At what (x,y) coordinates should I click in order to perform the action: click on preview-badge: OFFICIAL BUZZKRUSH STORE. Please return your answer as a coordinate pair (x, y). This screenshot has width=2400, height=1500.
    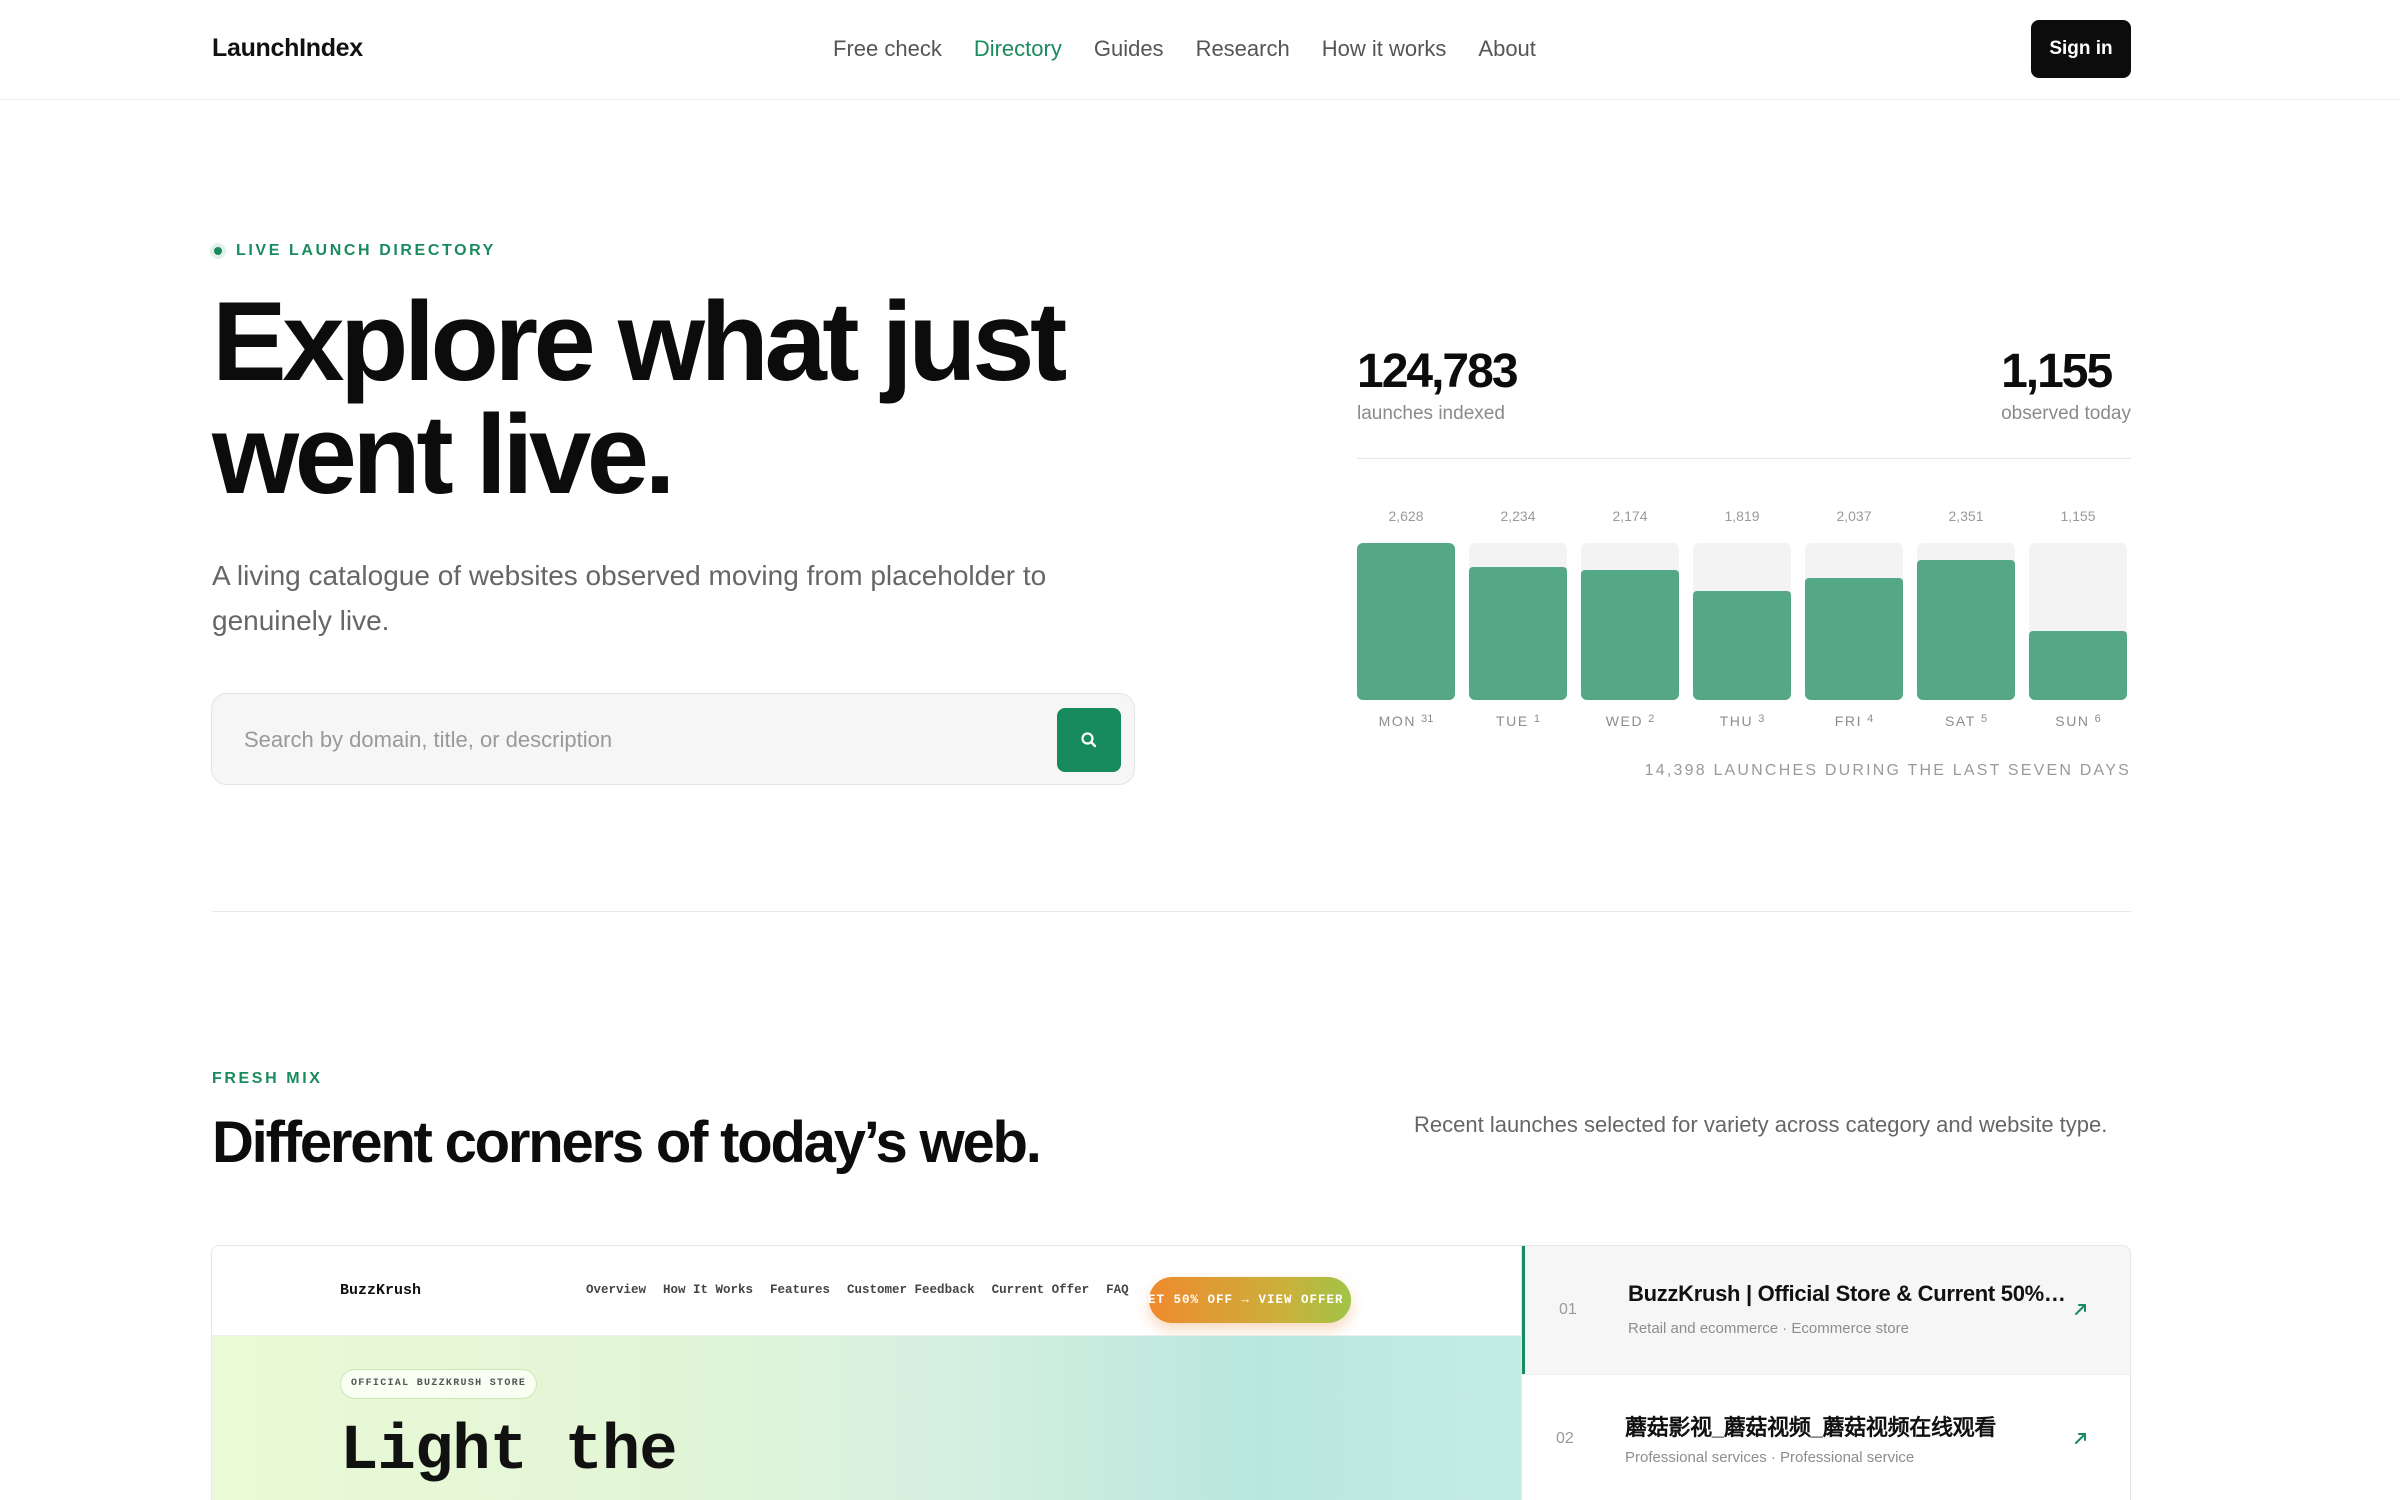
    Looking at the image, I should click on (439, 1384).